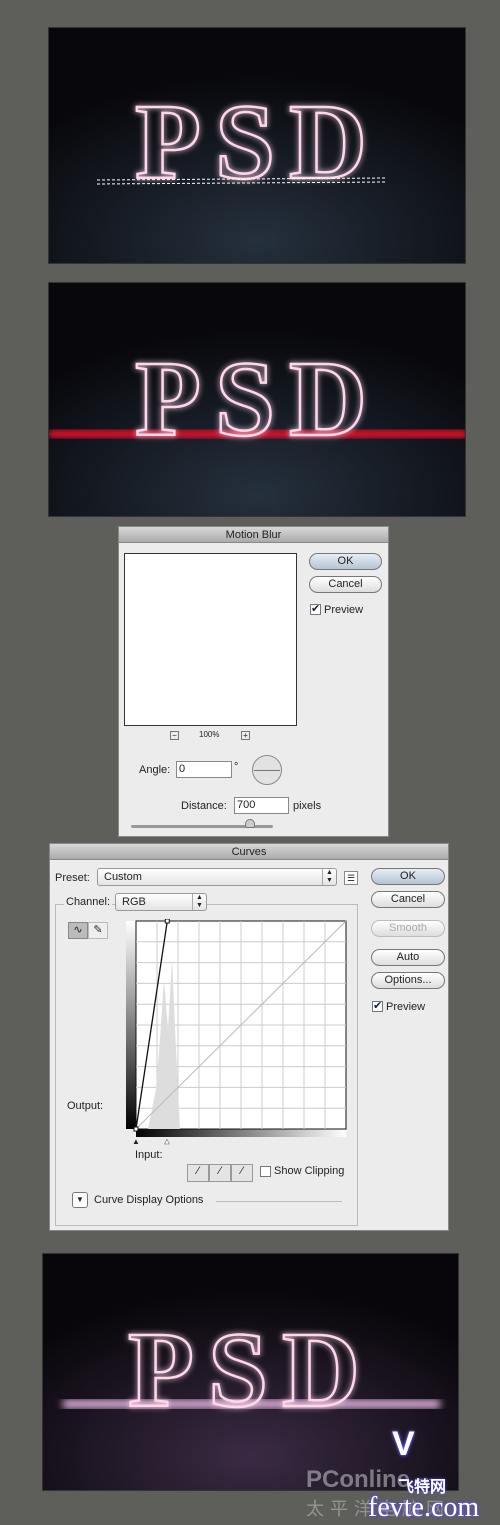 The width and height of the screenshot is (500, 1525). I want to click on curve-tool-button: ∿, so click(78, 930).